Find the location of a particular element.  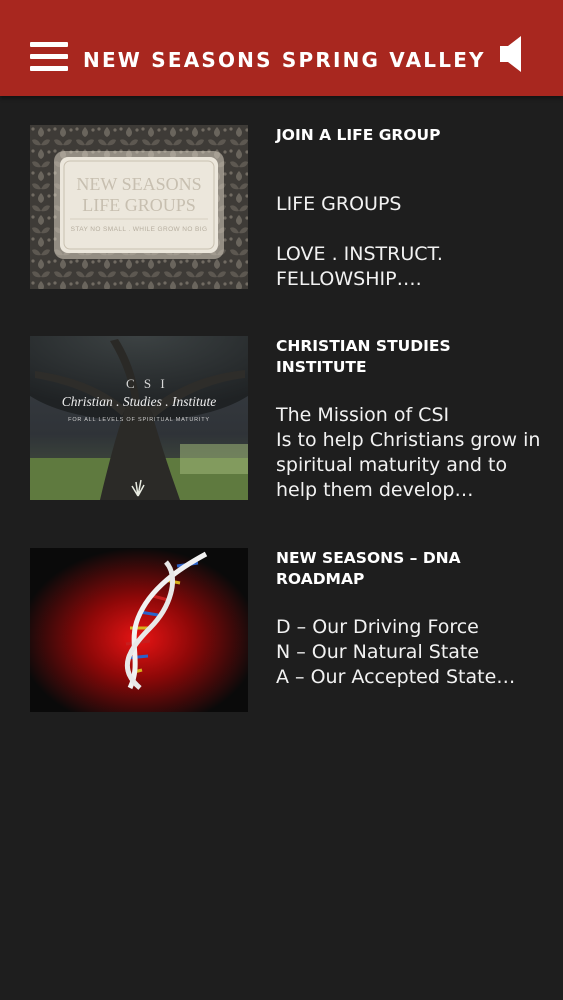

thumb-tagline: STAY NO SMALL . WHILE GROW NO BIG is located at coordinates (139, 229).